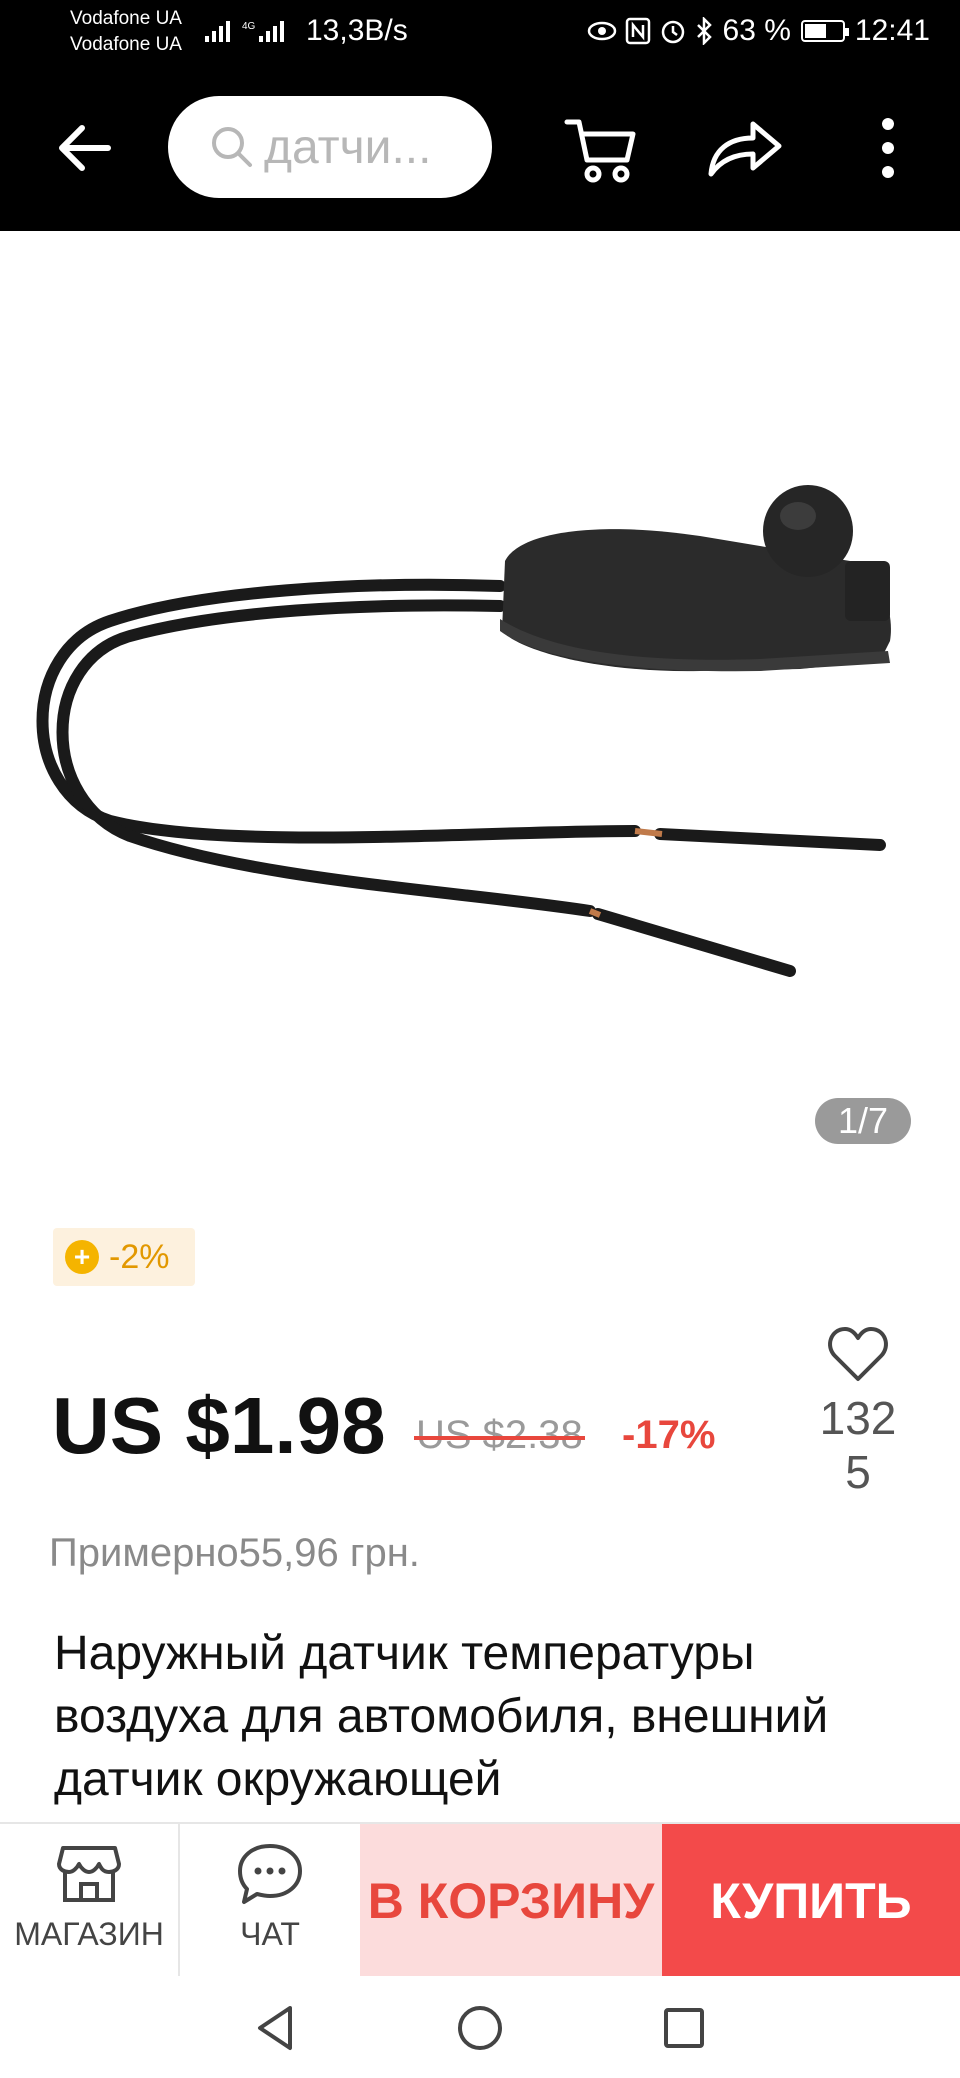 The width and height of the screenshot is (960, 2078). I want to click on image-counter: 1/7, so click(863, 1121).